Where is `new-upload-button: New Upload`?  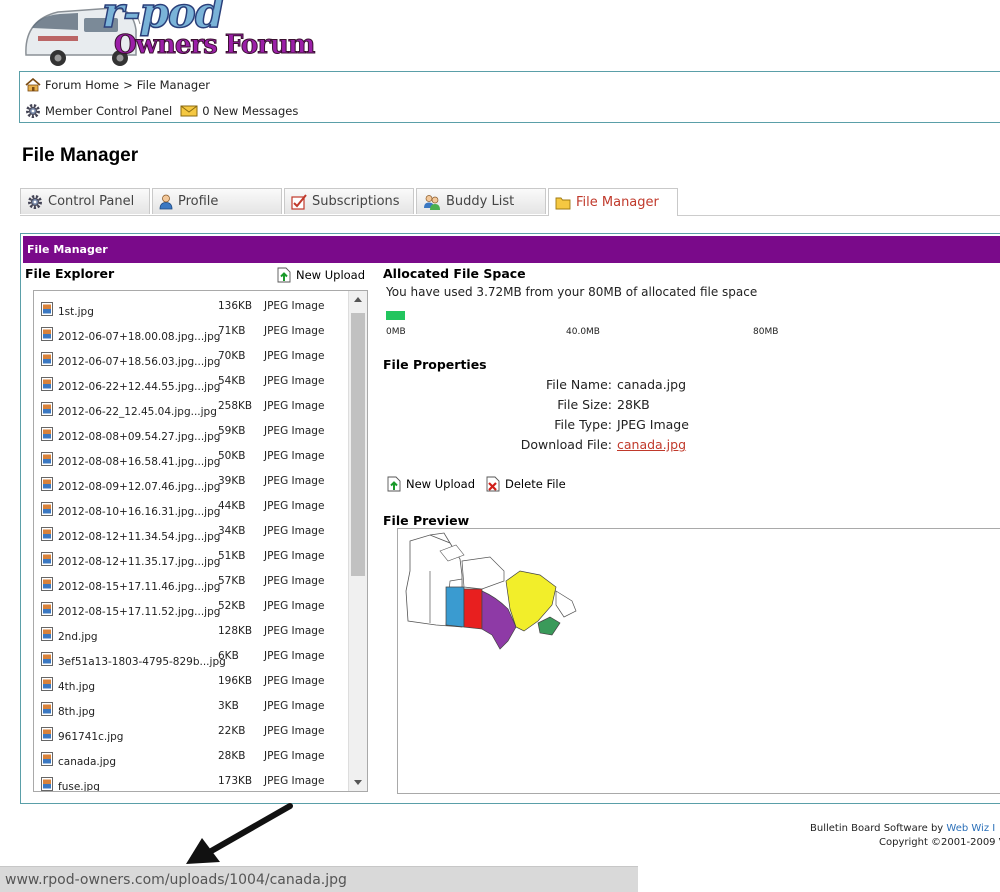 new-upload-button: New Upload is located at coordinates (431, 484).